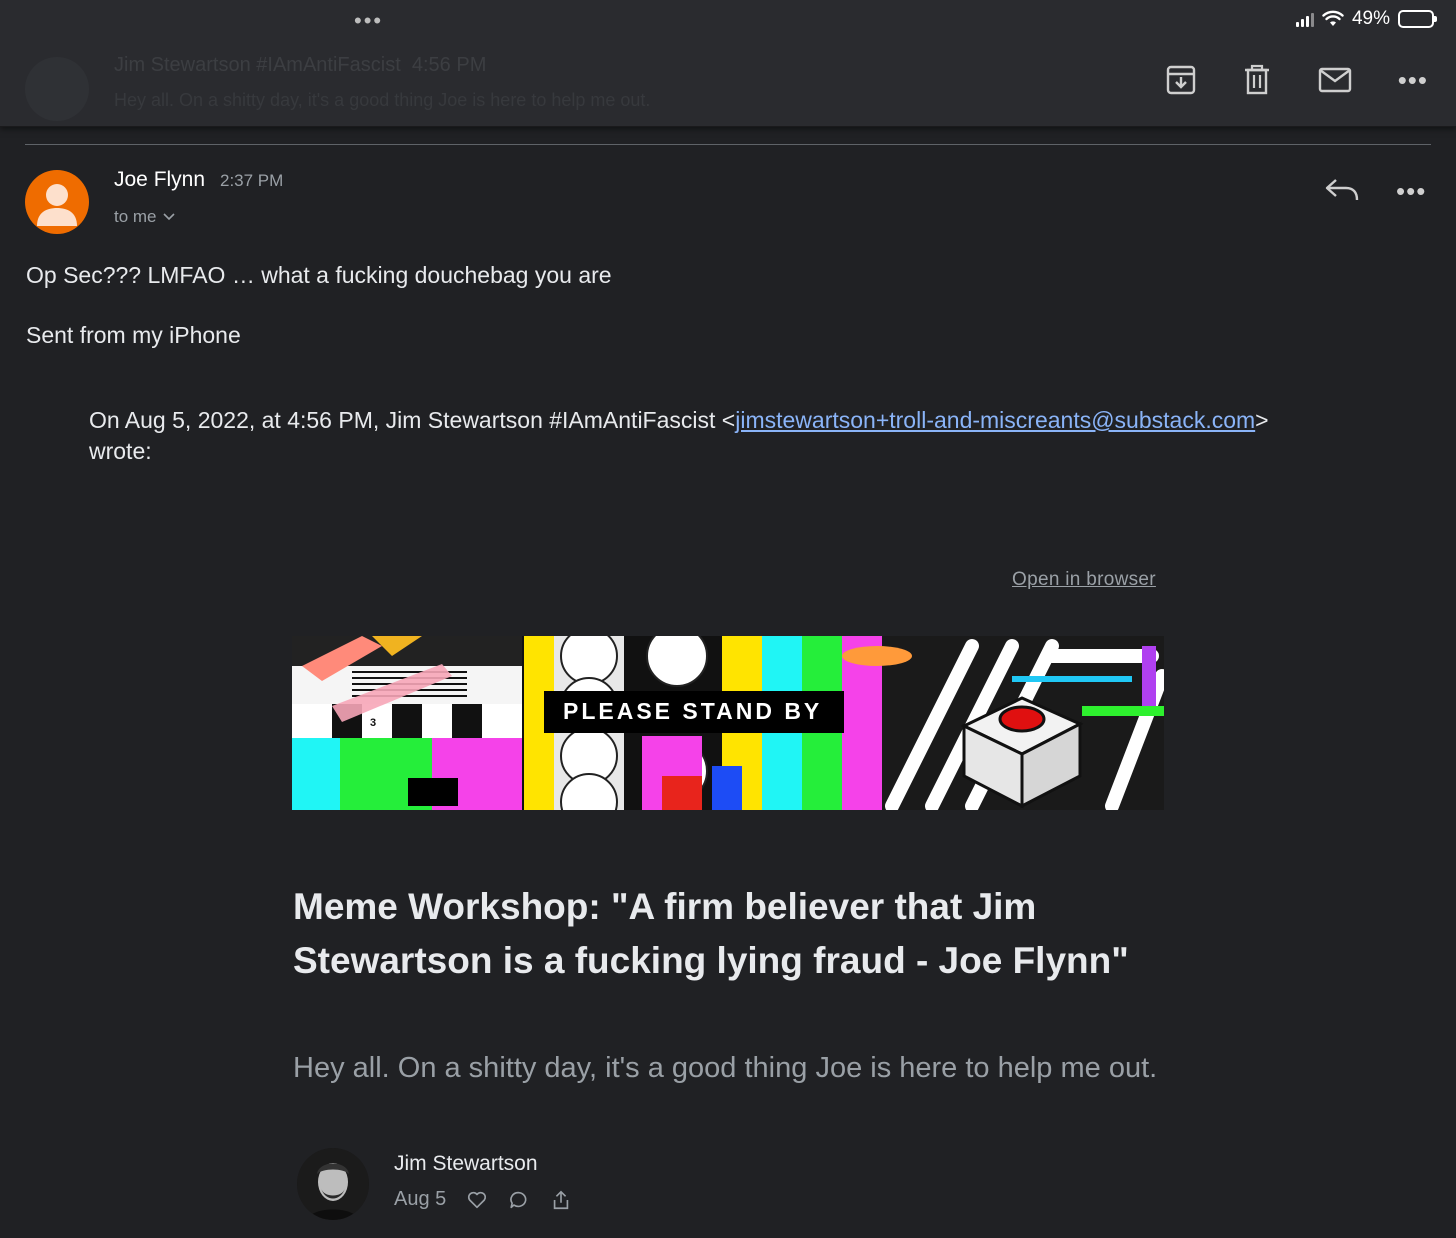  I want to click on previous-message-sender: Jim Stewartson #IAmAntiFascist 4:56 PM, so click(300, 65).